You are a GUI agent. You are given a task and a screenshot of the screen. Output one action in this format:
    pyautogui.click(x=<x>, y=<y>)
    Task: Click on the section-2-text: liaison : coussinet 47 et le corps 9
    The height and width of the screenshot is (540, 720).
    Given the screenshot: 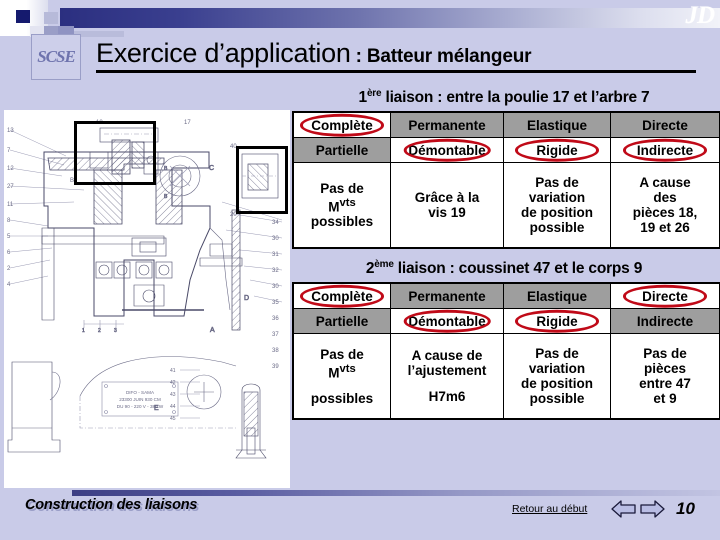 What is the action you would take?
    pyautogui.click(x=518, y=269)
    